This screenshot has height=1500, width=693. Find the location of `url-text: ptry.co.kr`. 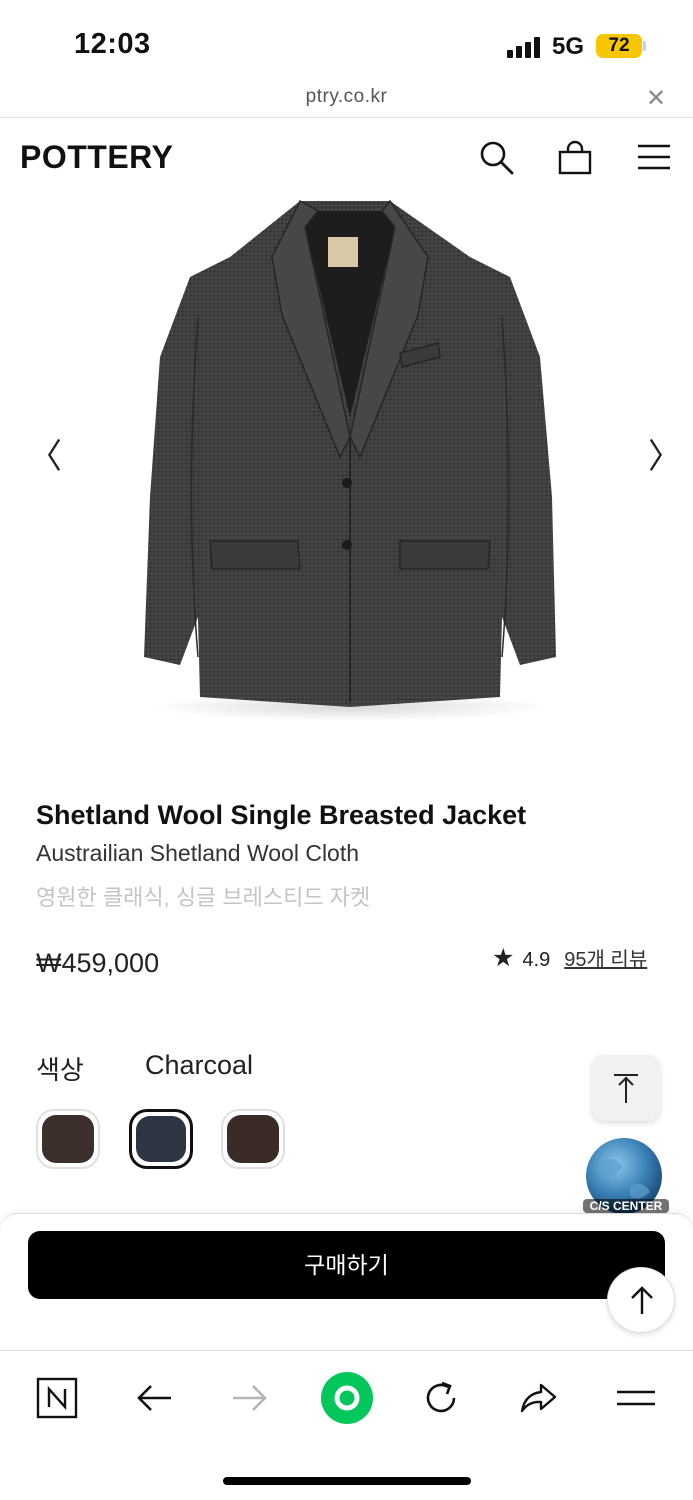

url-text: ptry.co.kr is located at coordinates (346, 97).